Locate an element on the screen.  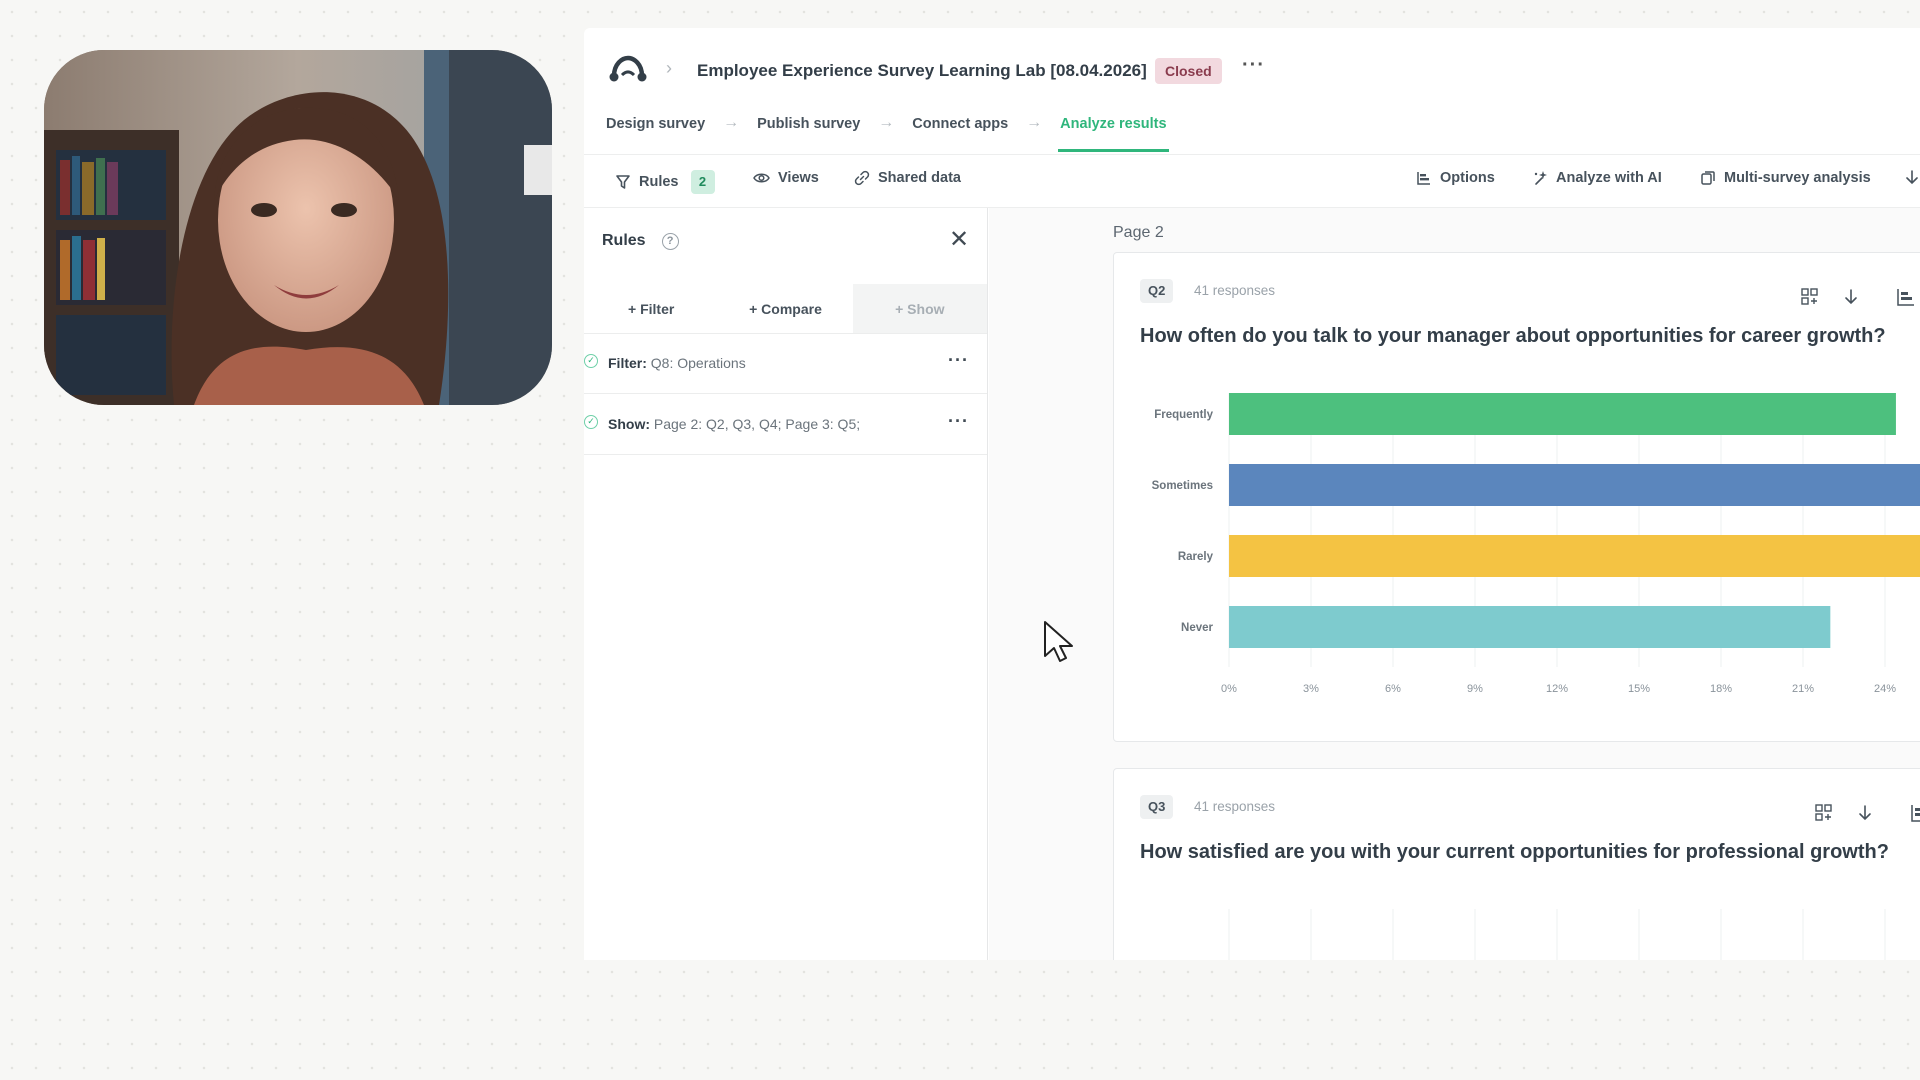
rules-panel-title-text: Rules is located at coordinates (624, 240).